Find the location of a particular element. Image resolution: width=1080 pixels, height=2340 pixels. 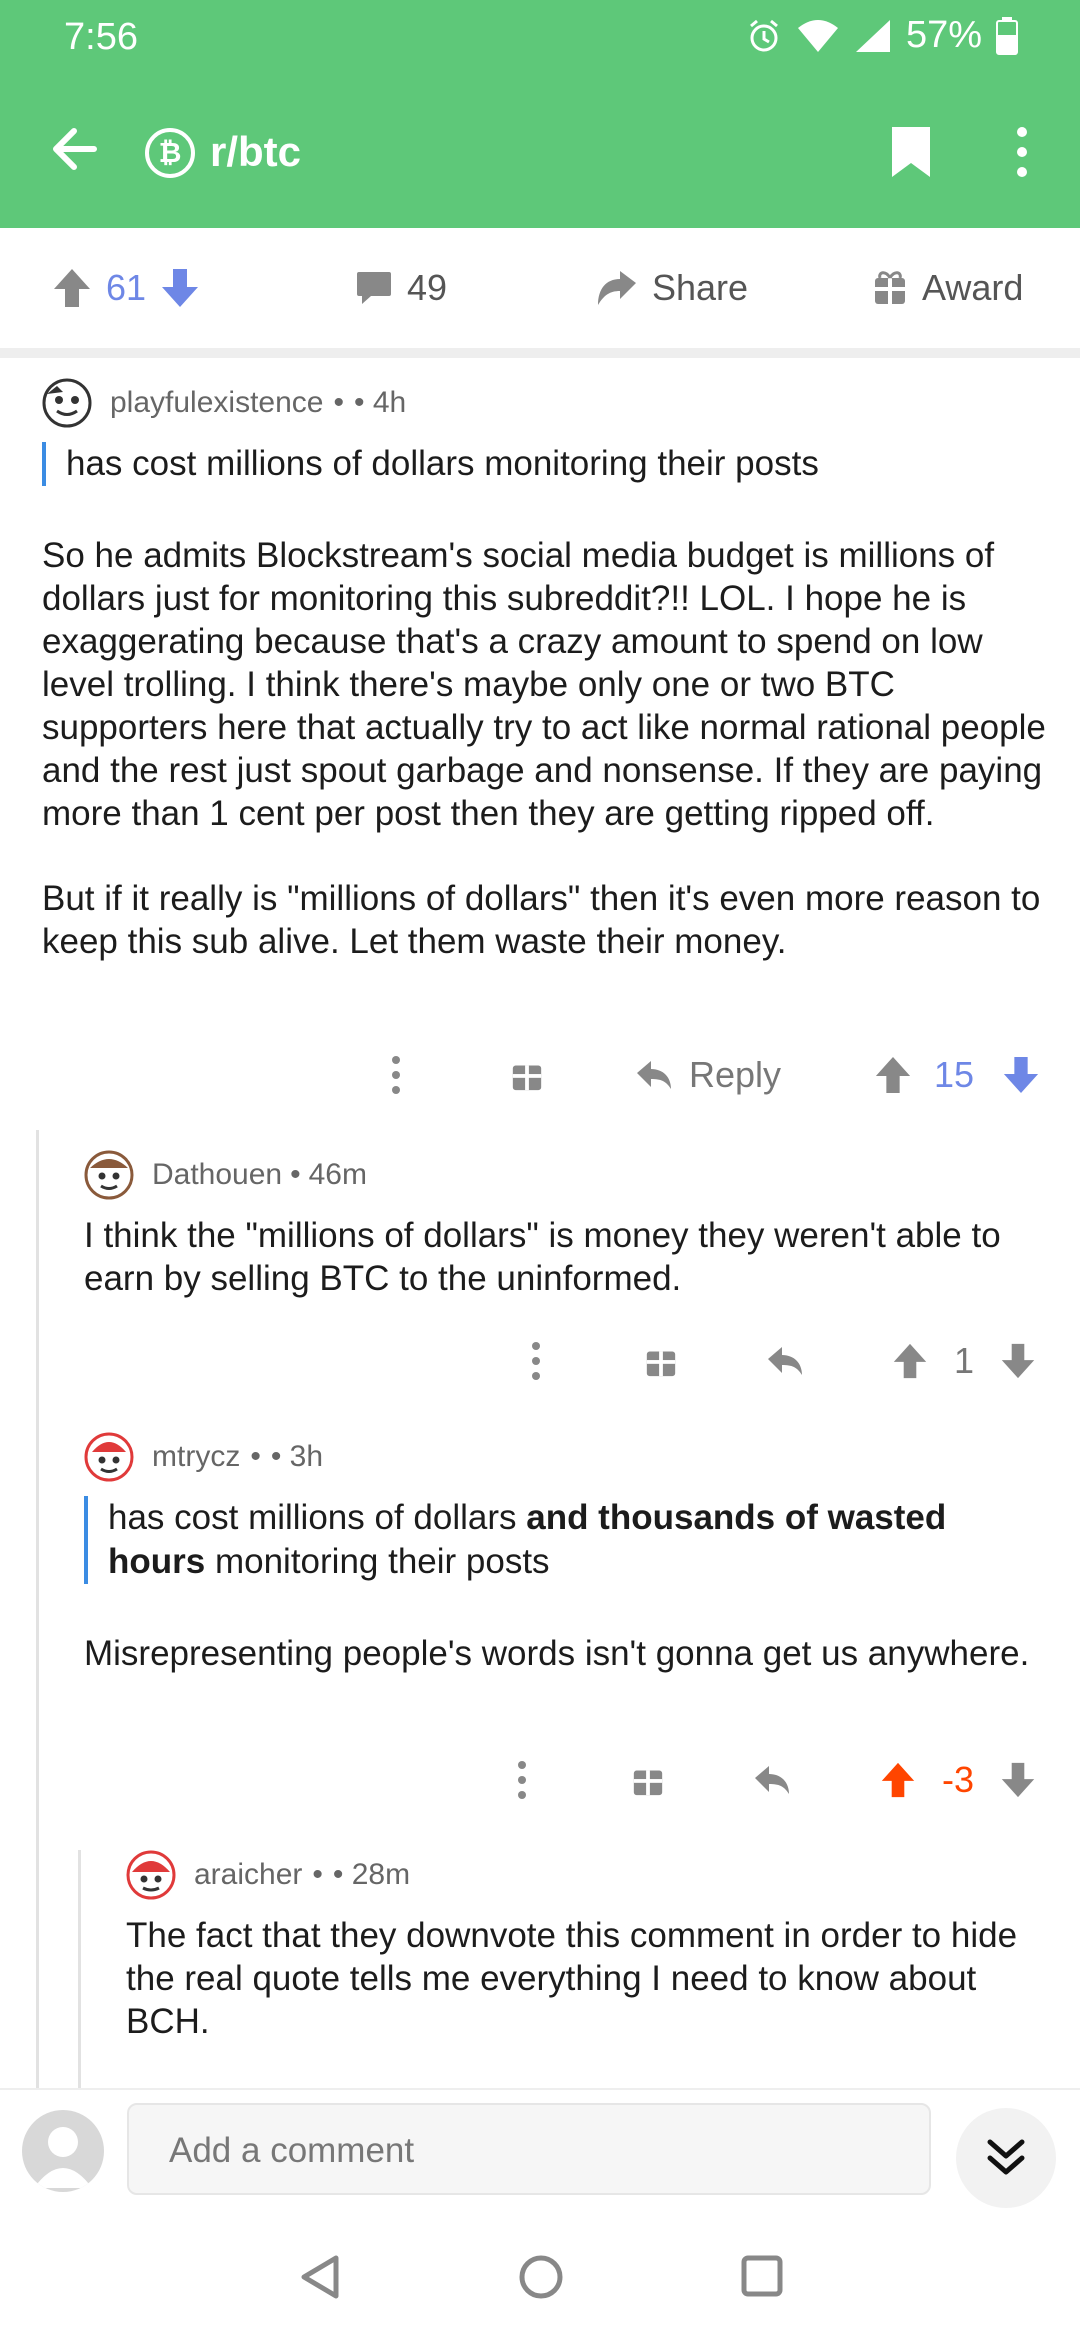

system-nav-bar is located at coordinates (540, 2277).